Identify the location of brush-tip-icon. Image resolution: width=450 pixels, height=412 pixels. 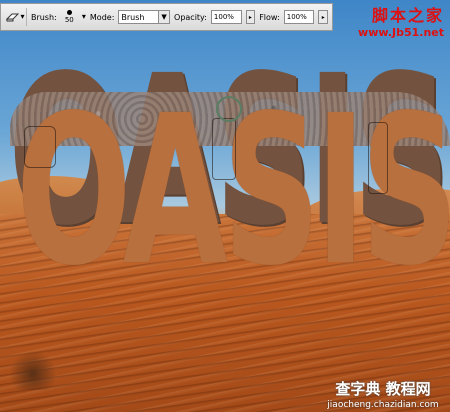
(69, 12).